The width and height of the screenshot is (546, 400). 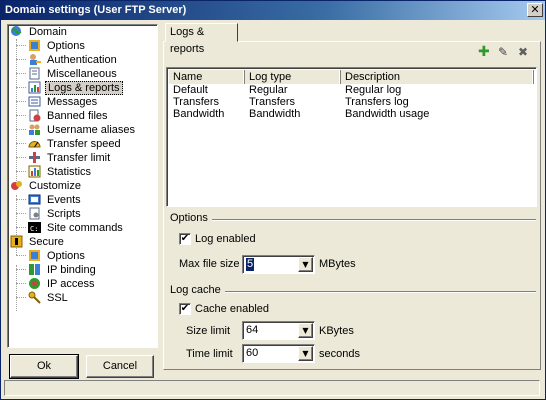 I want to click on events-icon, so click(x=34, y=199).